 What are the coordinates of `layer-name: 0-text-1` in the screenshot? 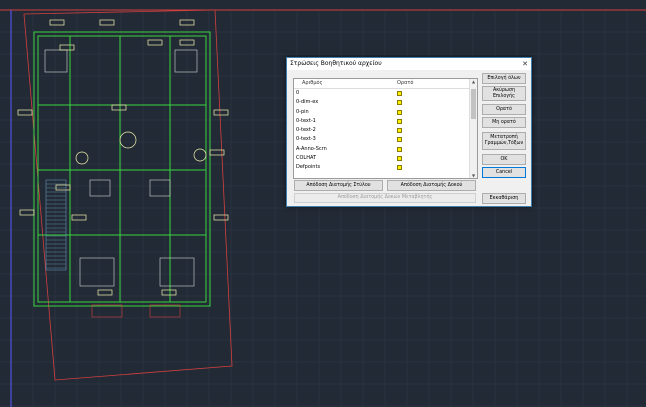 It's located at (306, 120).